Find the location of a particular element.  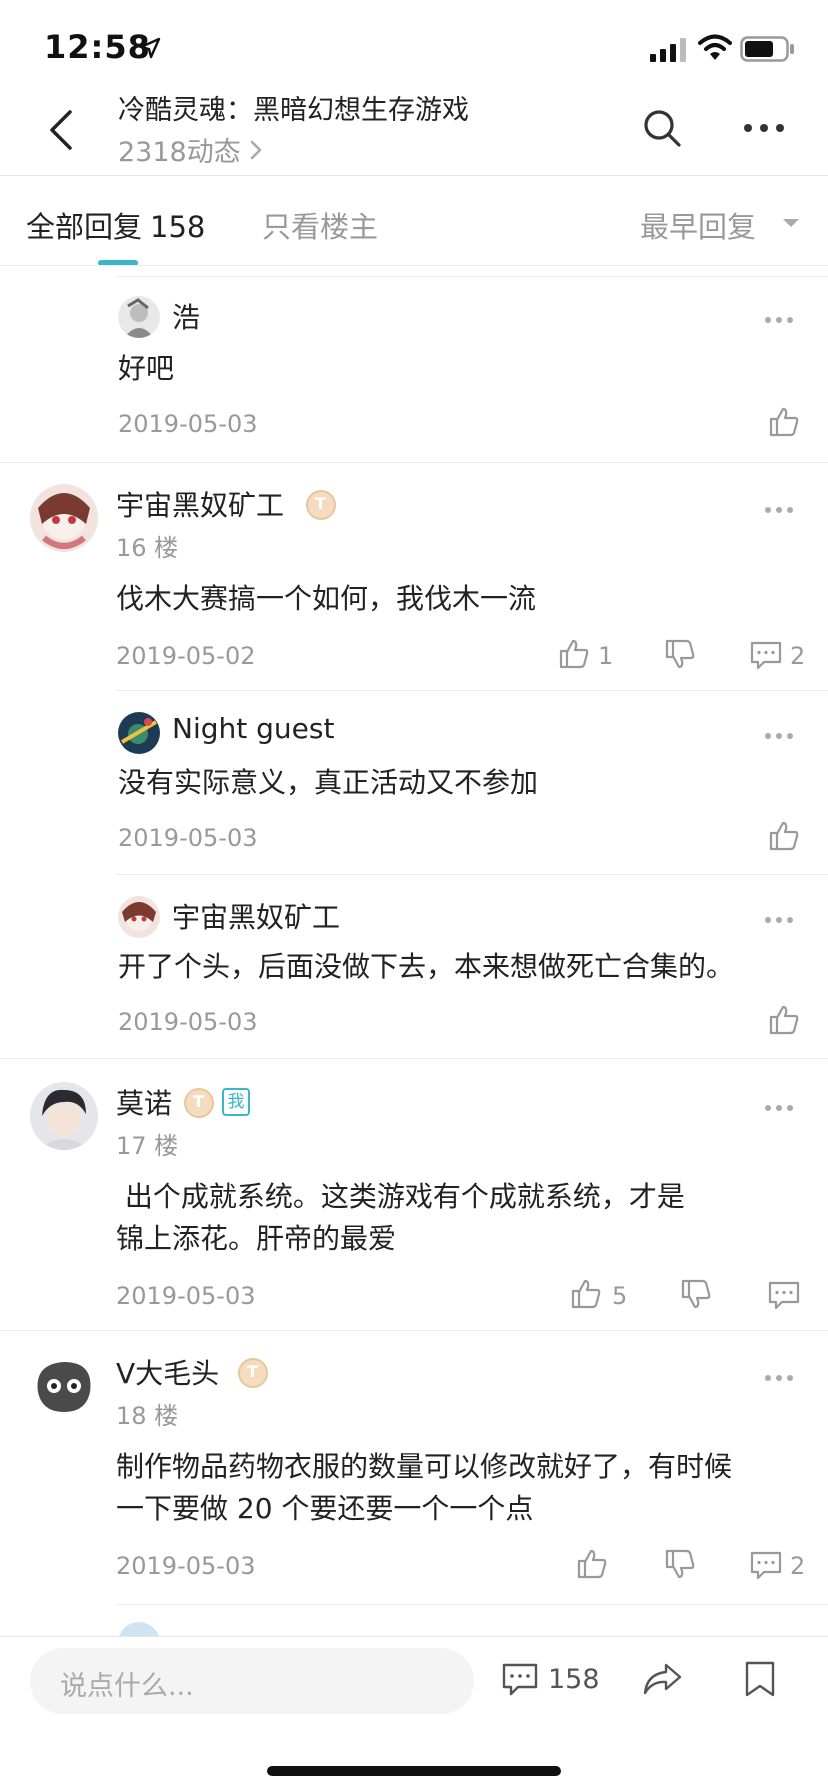

bookmark-icon is located at coordinates (760, 1679).